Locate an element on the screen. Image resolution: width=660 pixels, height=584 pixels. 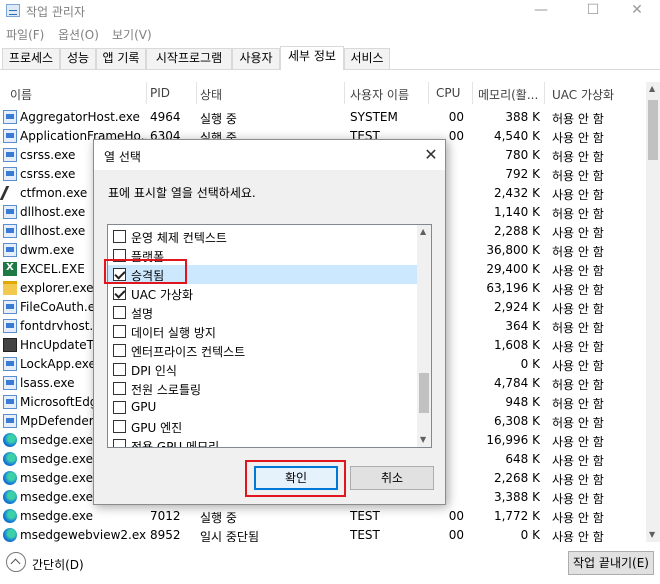
table-scrollbar: ▲ ▼ is located at coordinates (653, 312).